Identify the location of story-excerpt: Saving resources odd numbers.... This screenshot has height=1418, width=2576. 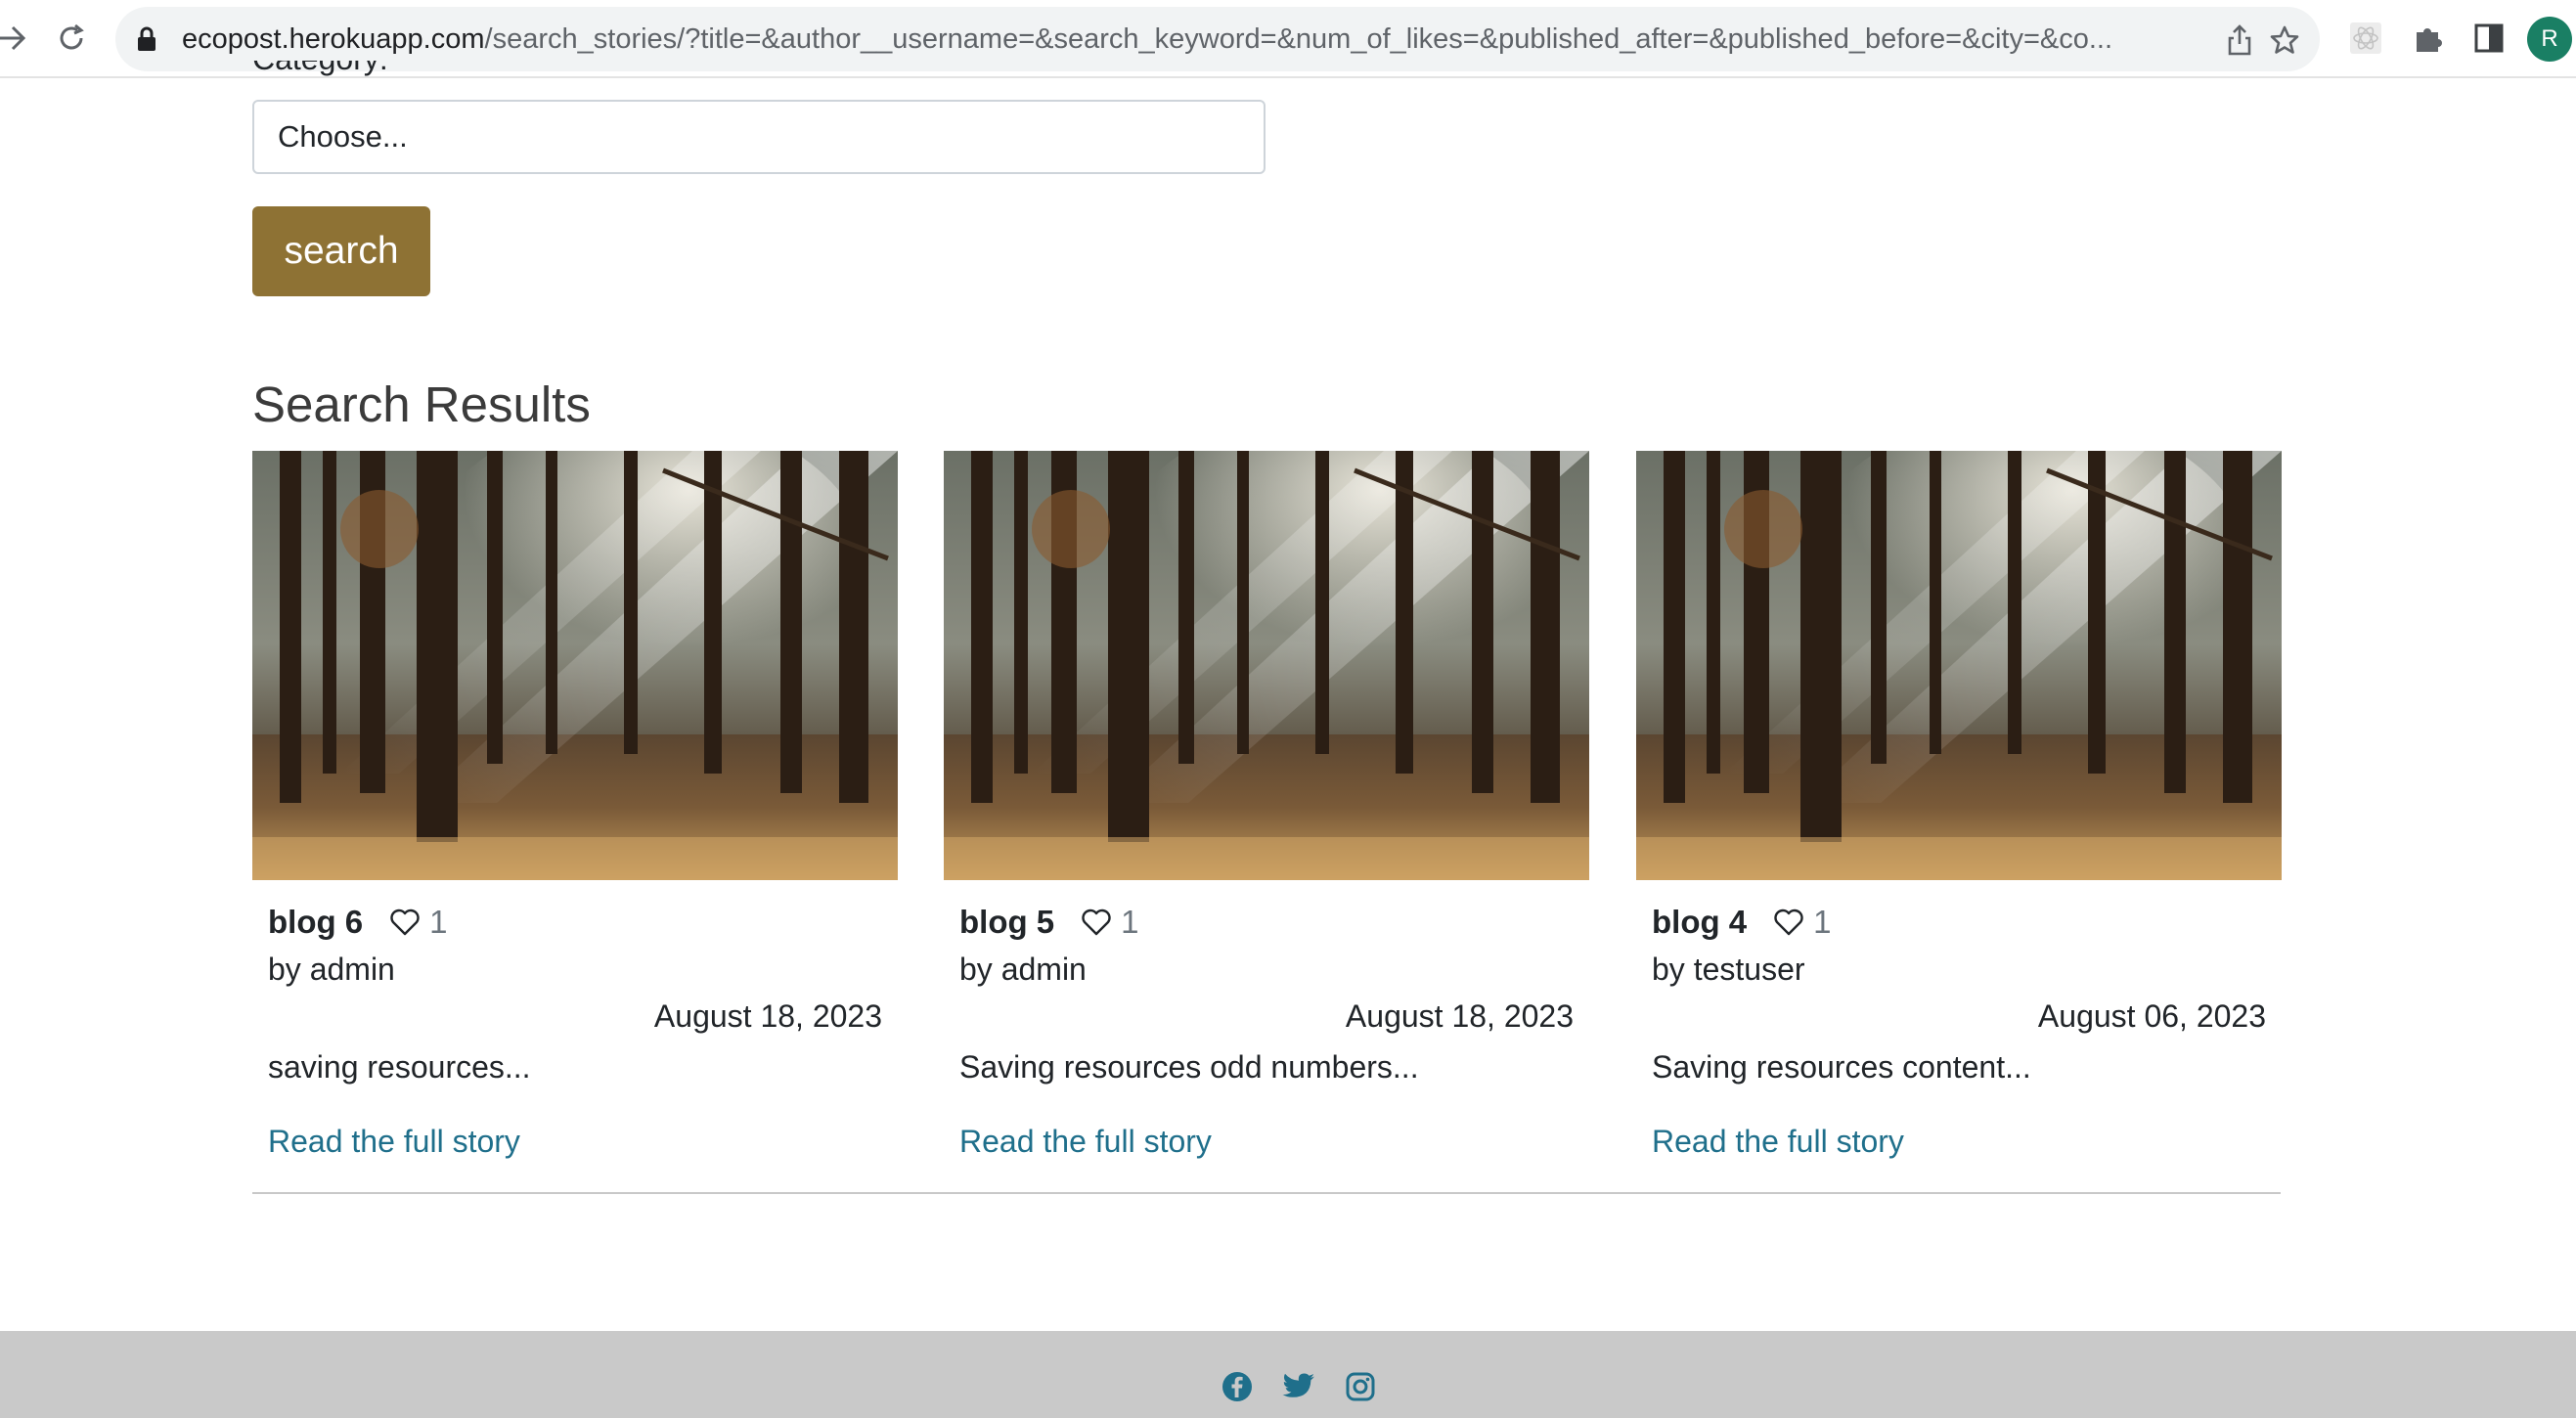
(1189, 1067).